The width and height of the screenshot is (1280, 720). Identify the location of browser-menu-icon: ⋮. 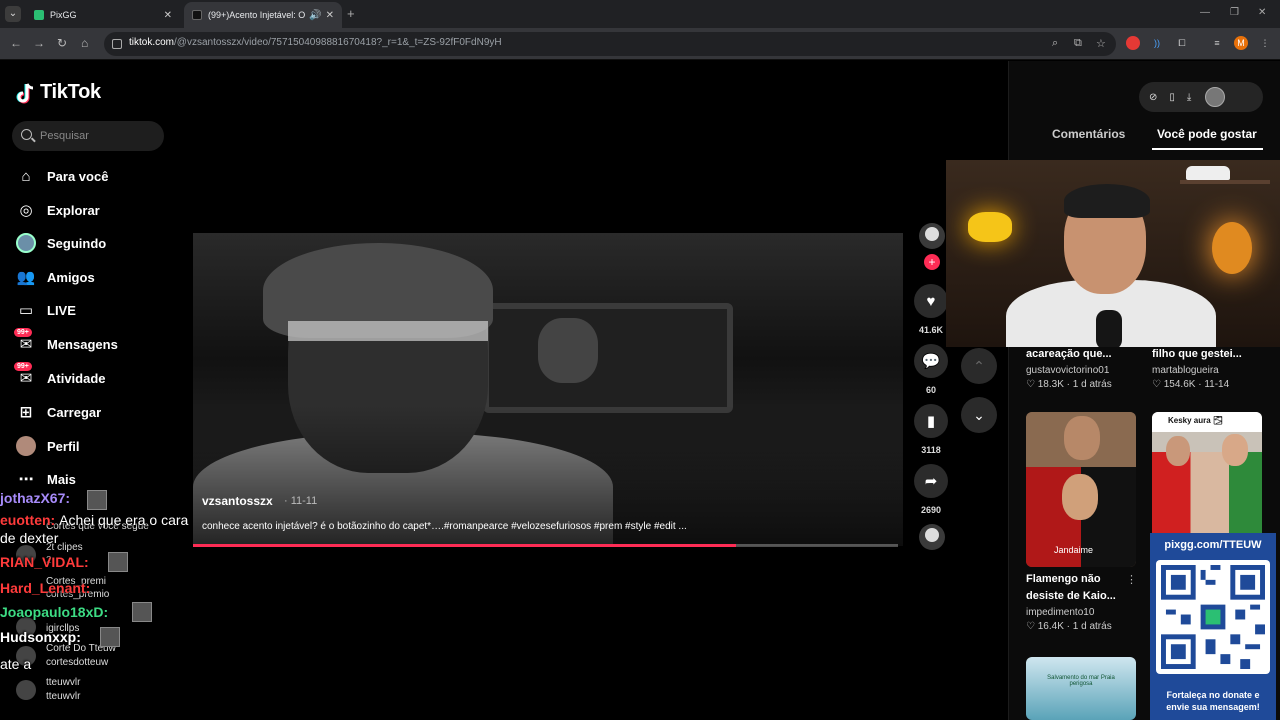
(1265, 43).